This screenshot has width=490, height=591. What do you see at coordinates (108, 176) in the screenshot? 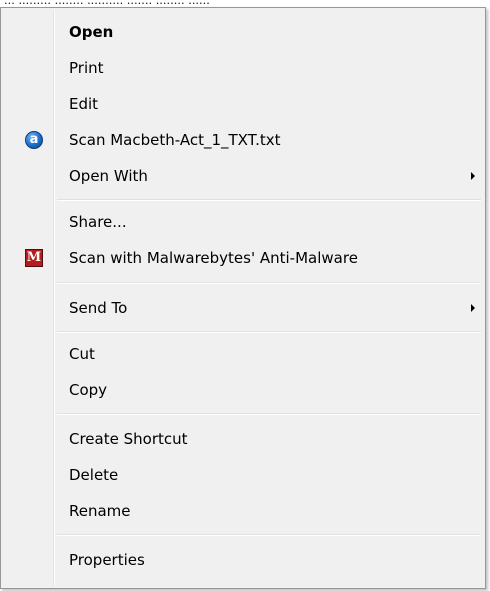
I see `menu-item-label: Open With` at bounding box center [108, 176].